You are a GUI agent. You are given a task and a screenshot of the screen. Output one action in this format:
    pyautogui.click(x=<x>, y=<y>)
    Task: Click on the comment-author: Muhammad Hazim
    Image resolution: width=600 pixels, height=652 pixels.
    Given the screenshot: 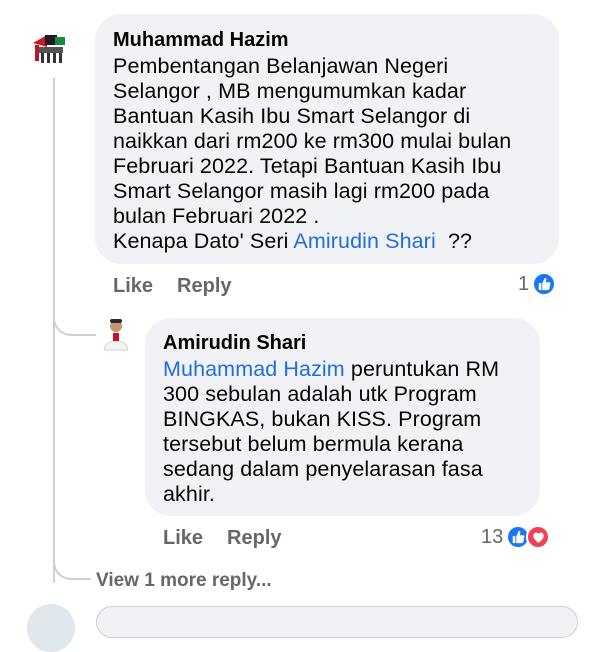 What is the action you would take?
    pyautogui.click(x=336, y=40)
    